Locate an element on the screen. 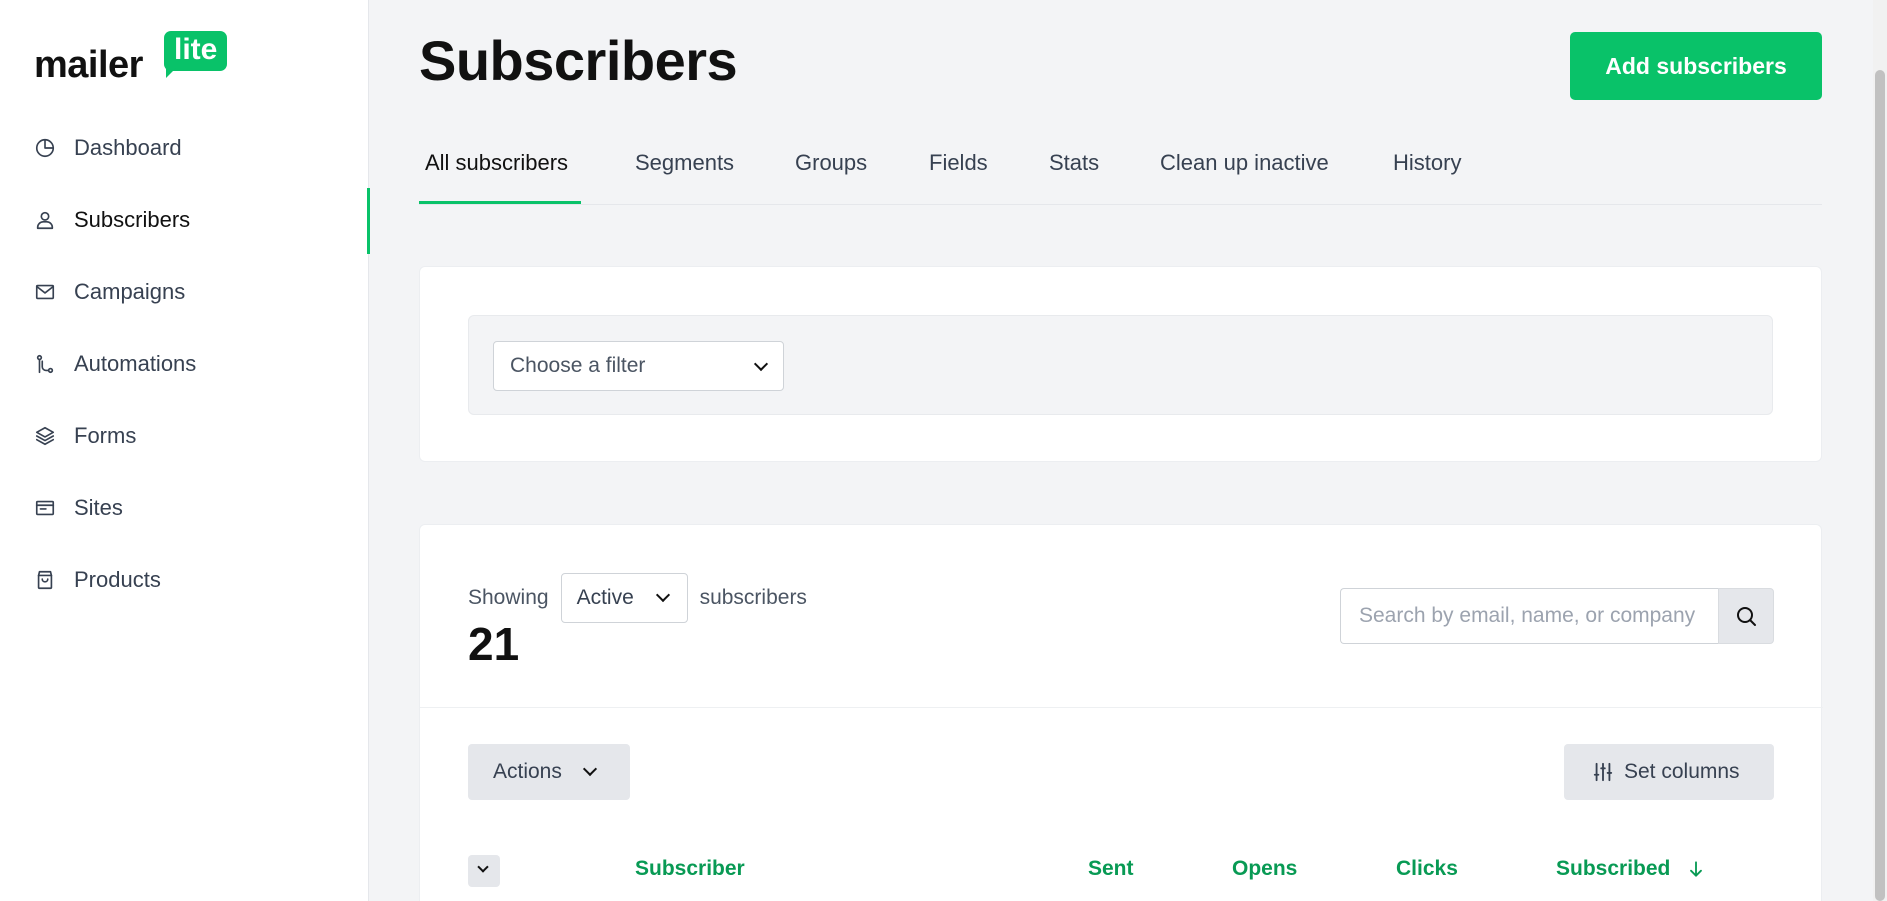 This screenshot has height=901, width=1887. sidebar-item-subscribers: Subscribers is located at coordinates (185, 220).